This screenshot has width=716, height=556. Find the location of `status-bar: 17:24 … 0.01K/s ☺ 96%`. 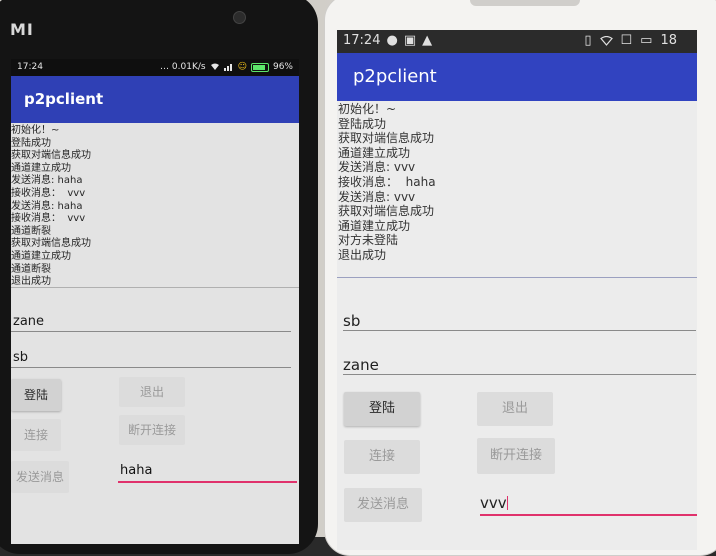

status-bar: 17:24 … 0.01K/s ☺ 96% is located at coordinates (155, 67).